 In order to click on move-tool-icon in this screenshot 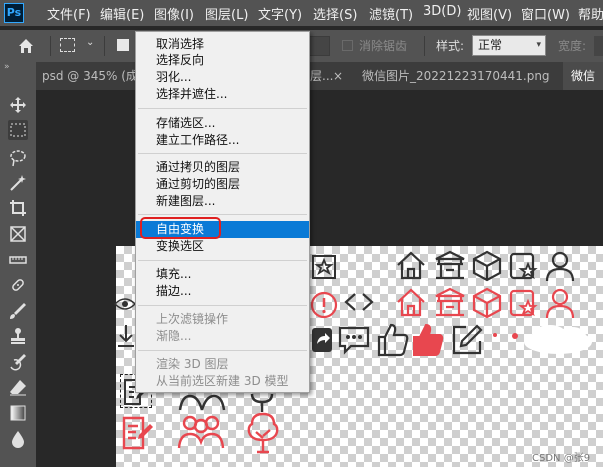, I will do `click(18, 105)`.